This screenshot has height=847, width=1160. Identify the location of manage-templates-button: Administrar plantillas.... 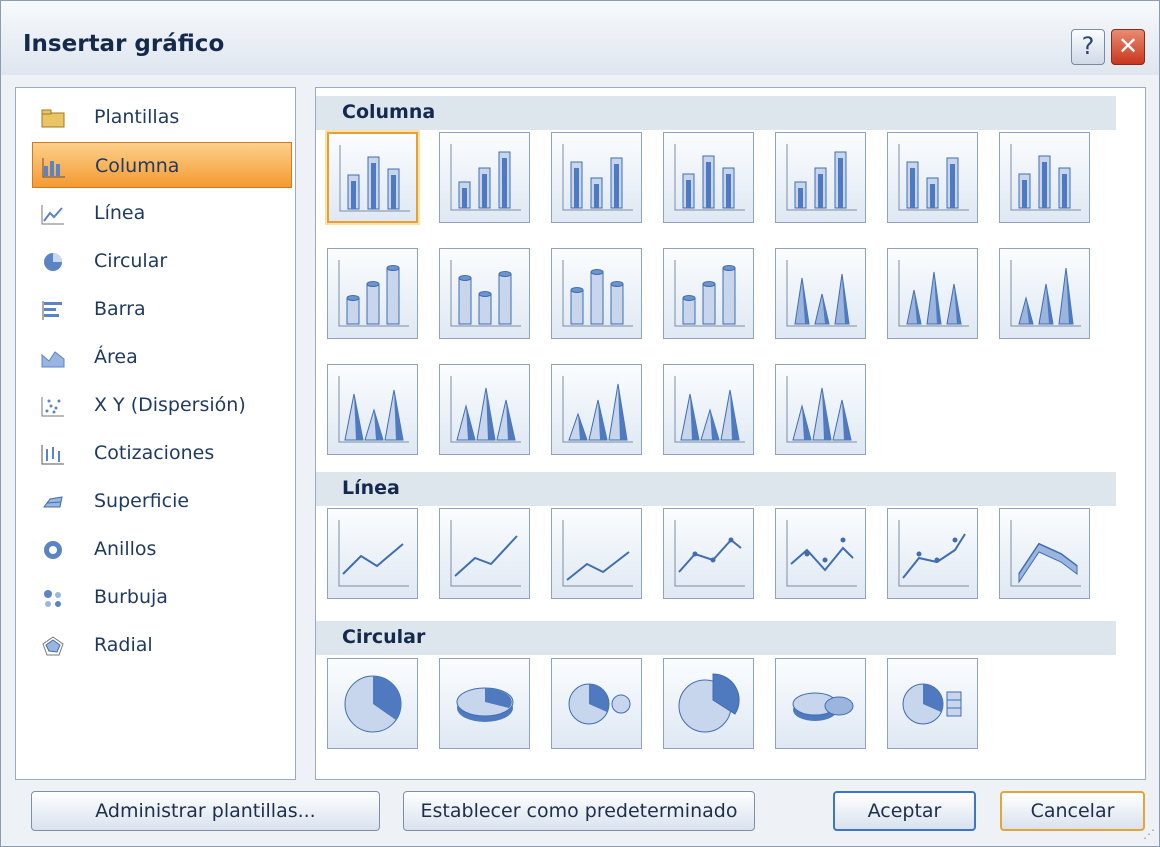
(205, 811).